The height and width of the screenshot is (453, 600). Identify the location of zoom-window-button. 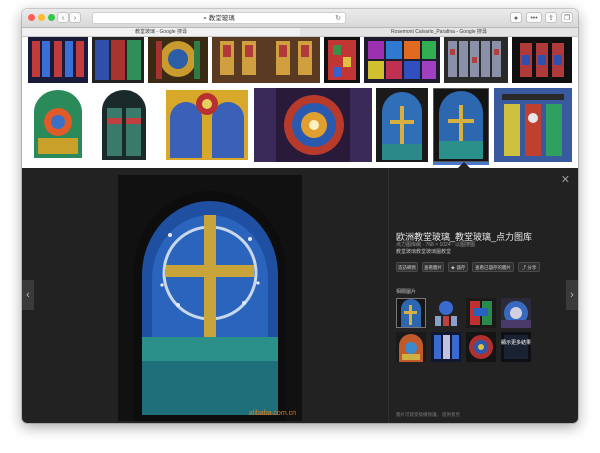
(51, 17).